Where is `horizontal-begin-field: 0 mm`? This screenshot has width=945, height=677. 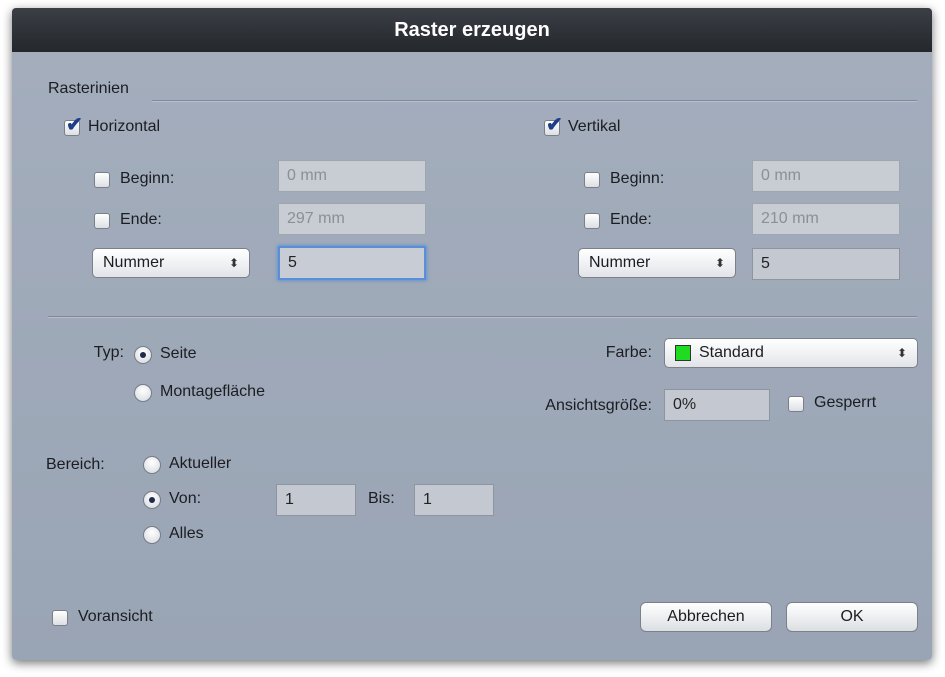
horizontal-begin-field: 0 mm is located at coordinates (352, 176).